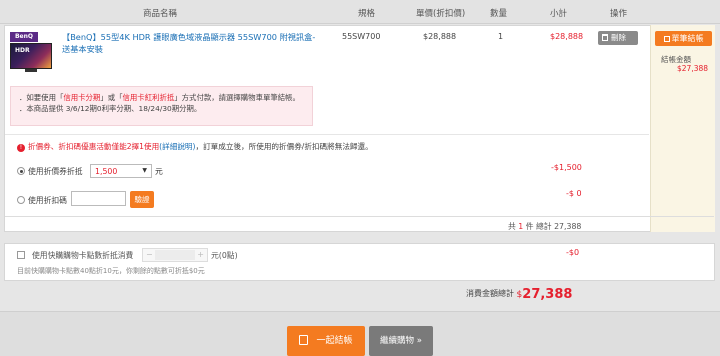 The image size is (720, 356). What do you see at coordinates (334, 341) in the screenshot?
I see `checkout-all-label: 一起結帳` at bounding box center [334, 341].